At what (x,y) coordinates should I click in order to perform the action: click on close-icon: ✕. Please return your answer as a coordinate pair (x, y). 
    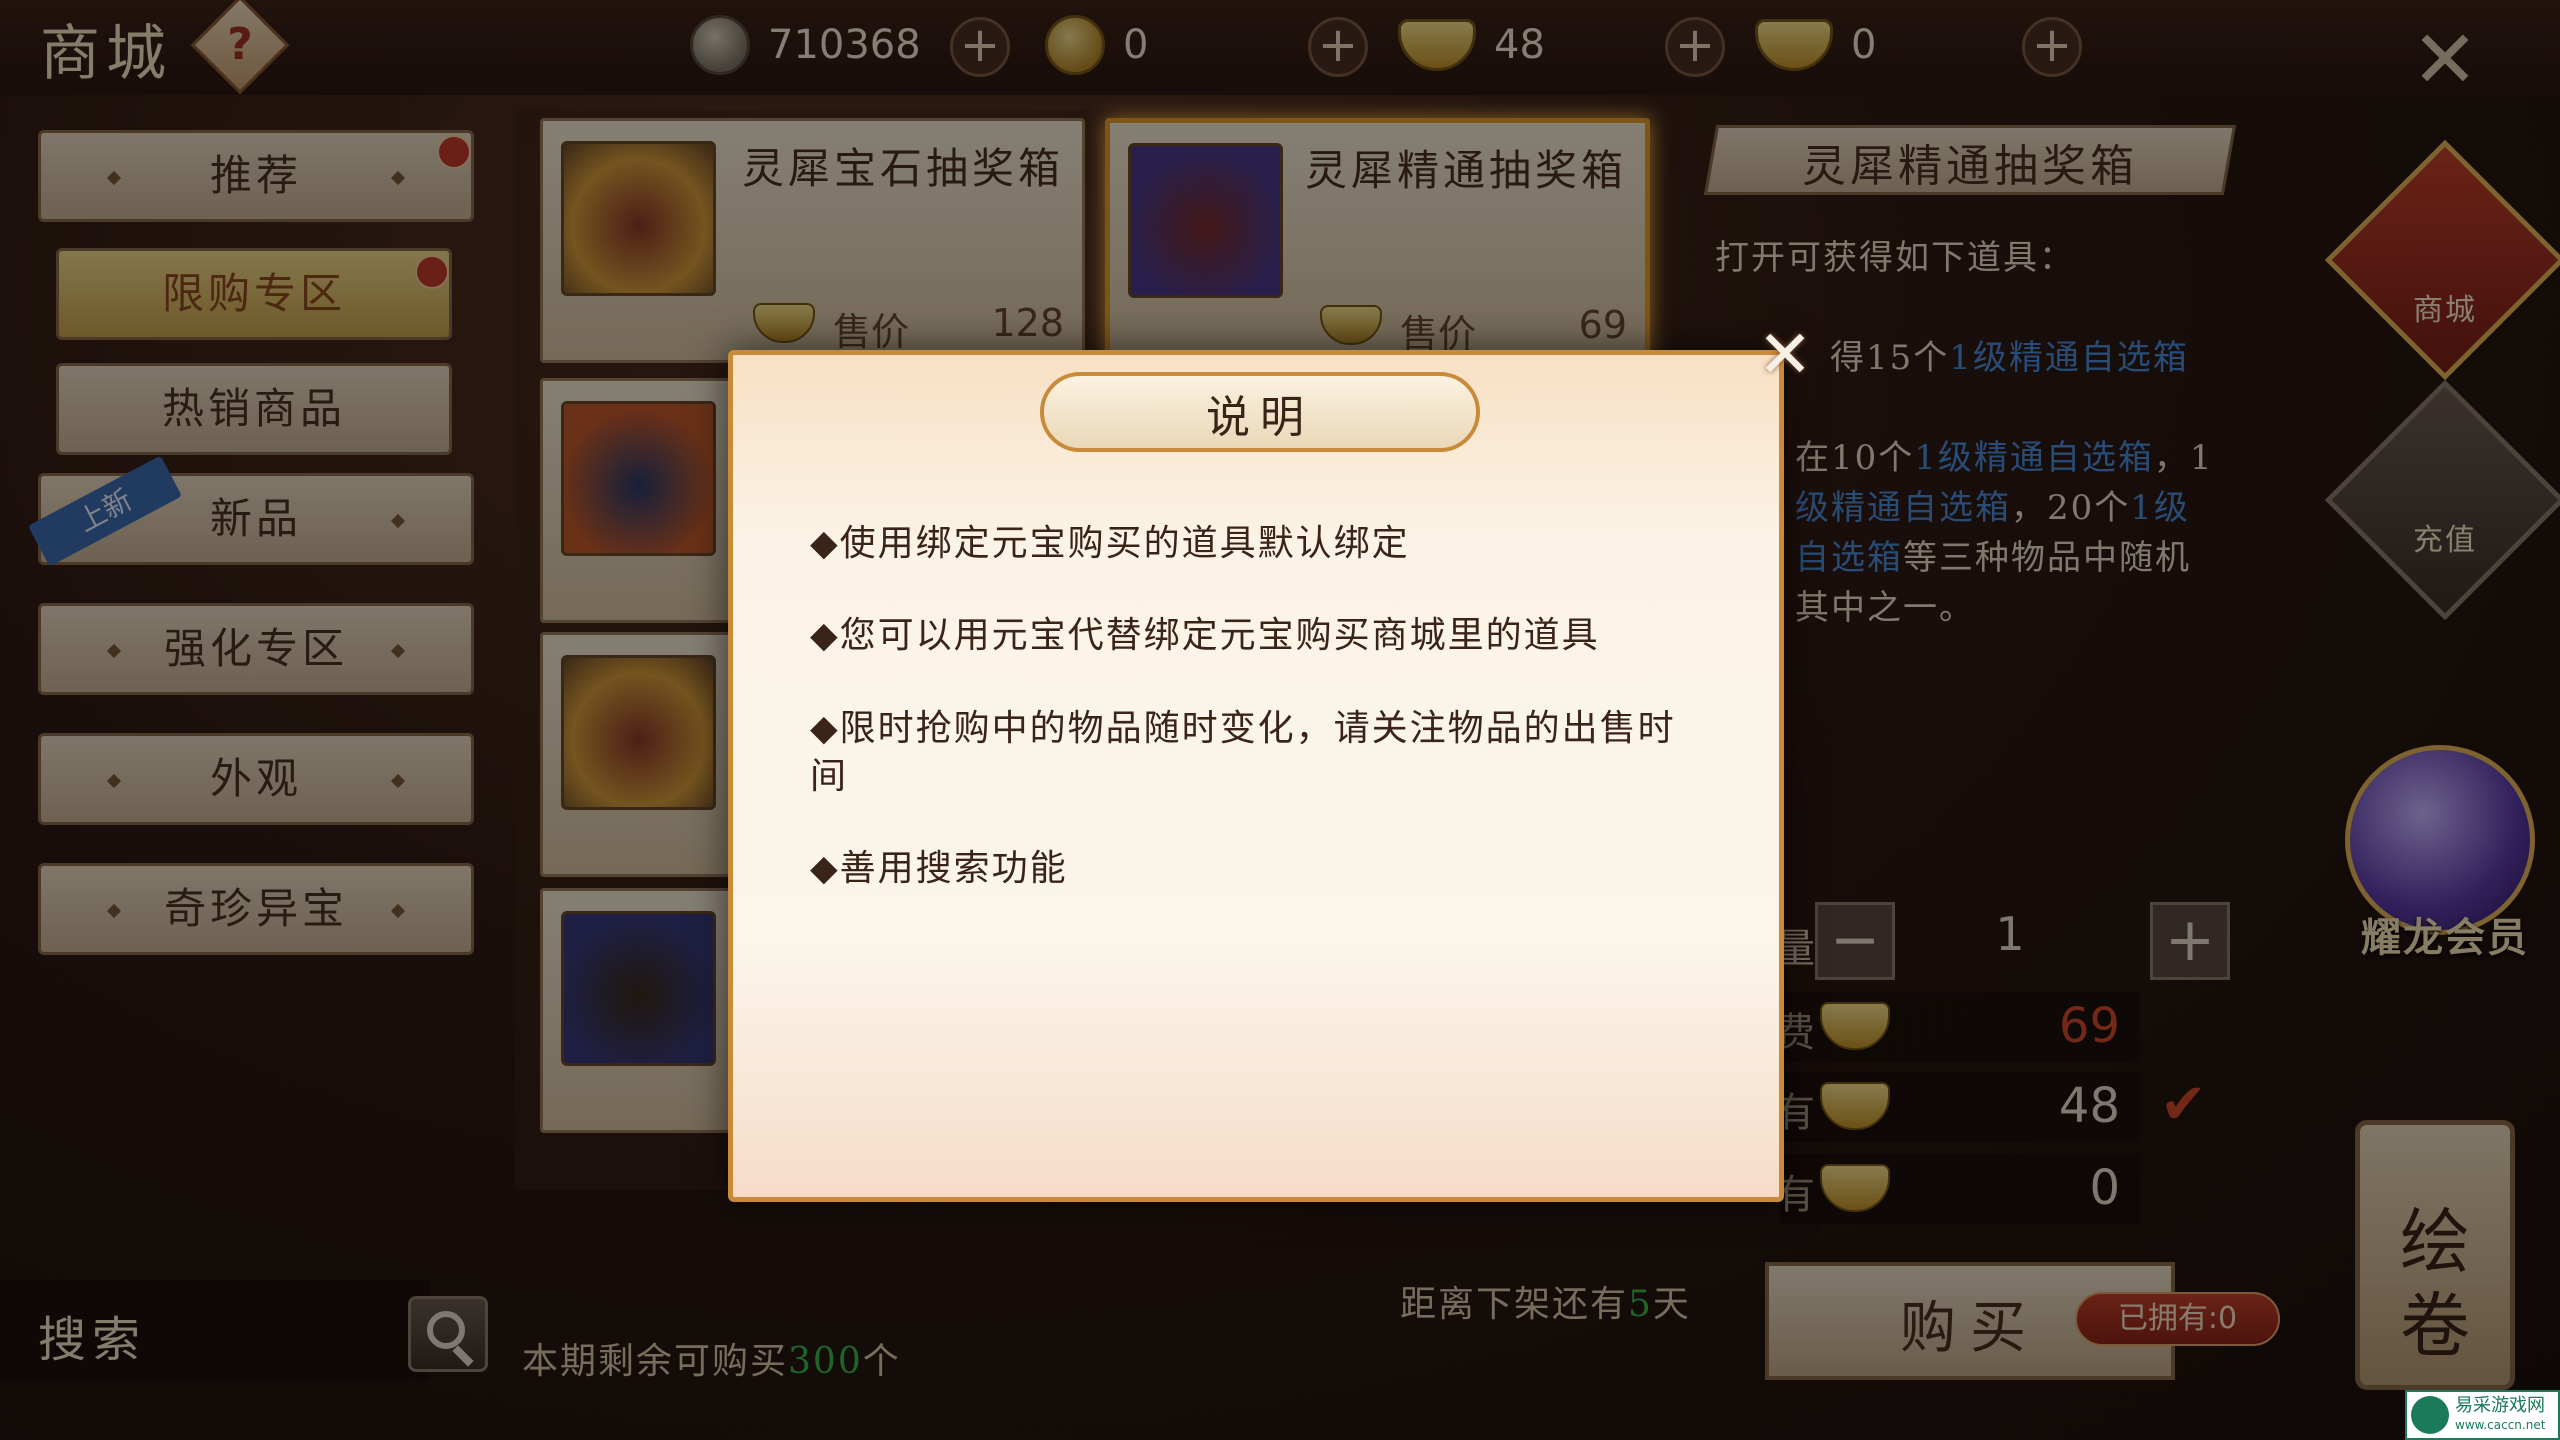
    Looking at the image, I should click on (1785, 355).